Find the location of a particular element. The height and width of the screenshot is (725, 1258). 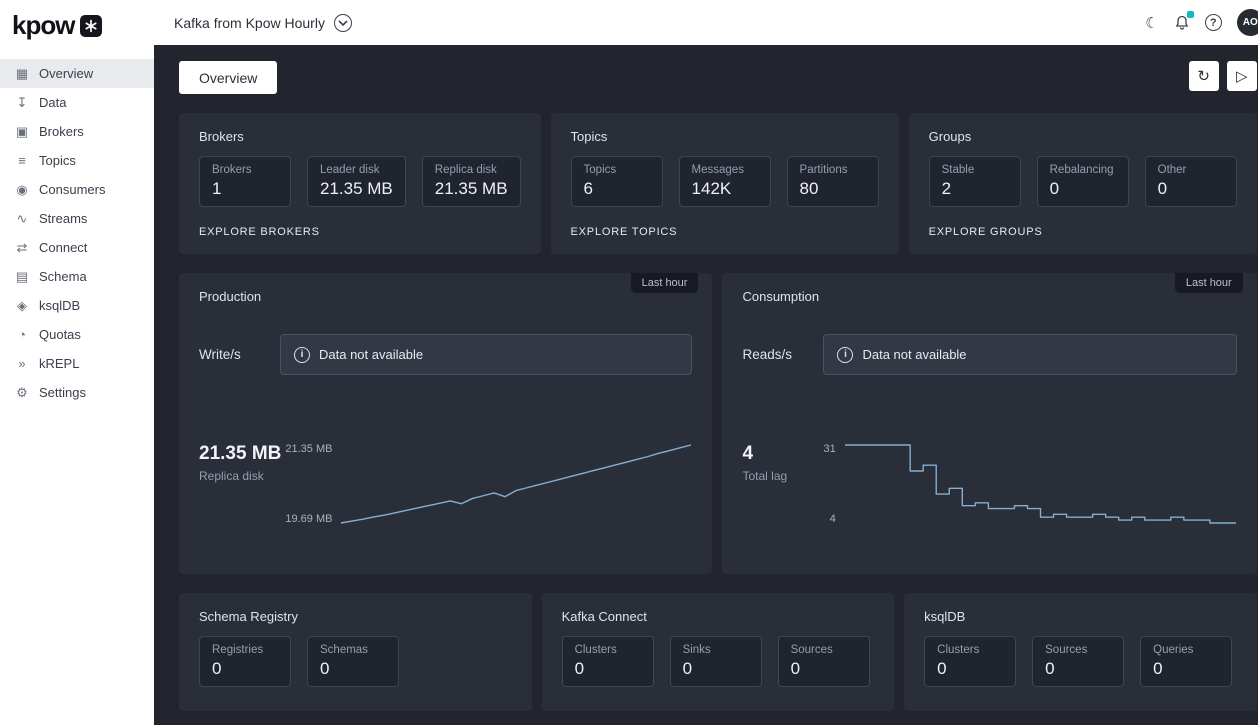

sidebar-item-label: Schema is located at coordinates (63, 276).